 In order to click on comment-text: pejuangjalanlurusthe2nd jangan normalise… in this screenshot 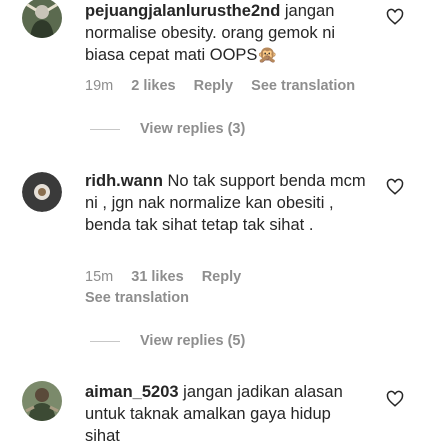, I will do `click(227, 33)`.